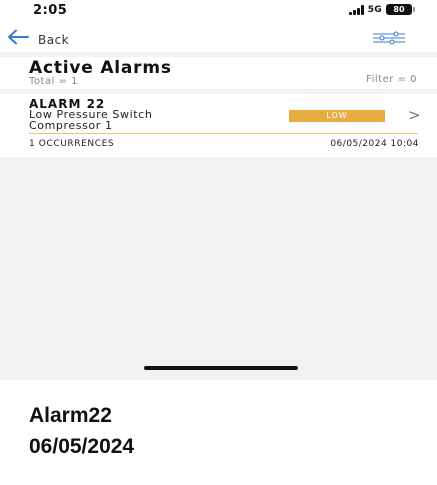 The width and height of the screenshot is (437, 485). I want to click on battery-tip, so click(414, 9).